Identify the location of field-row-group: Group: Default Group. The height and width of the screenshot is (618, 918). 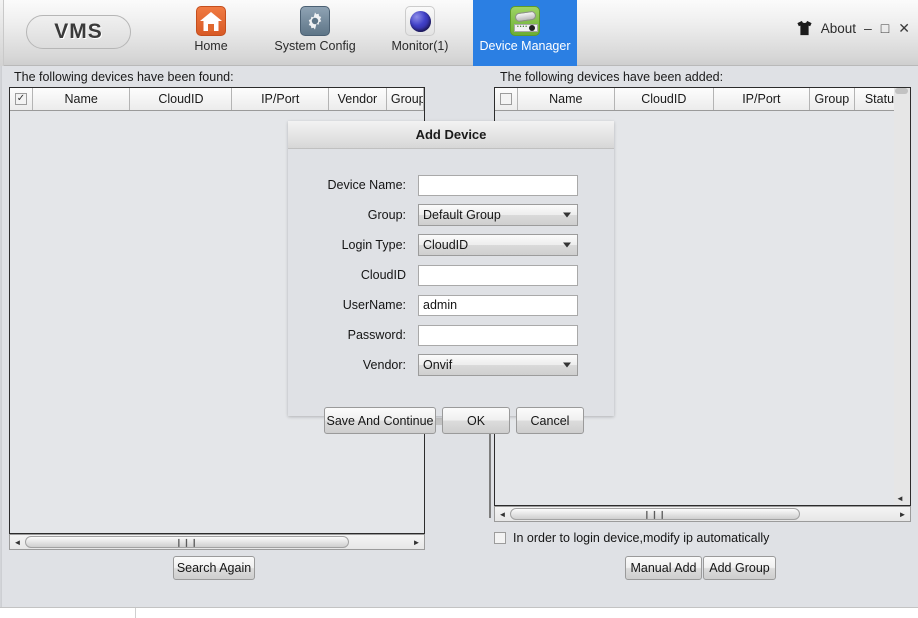
(451, 215).